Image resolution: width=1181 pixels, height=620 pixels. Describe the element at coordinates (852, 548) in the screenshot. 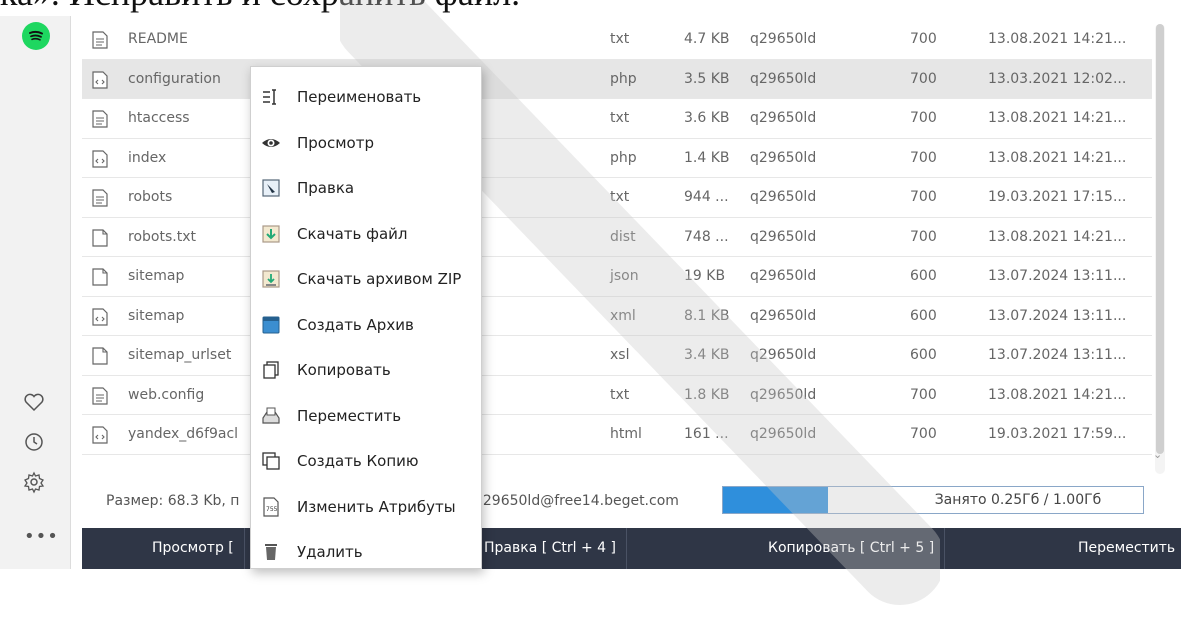

I see `copy-button: Копировать [ Ctrl + 5 ]` at that location.